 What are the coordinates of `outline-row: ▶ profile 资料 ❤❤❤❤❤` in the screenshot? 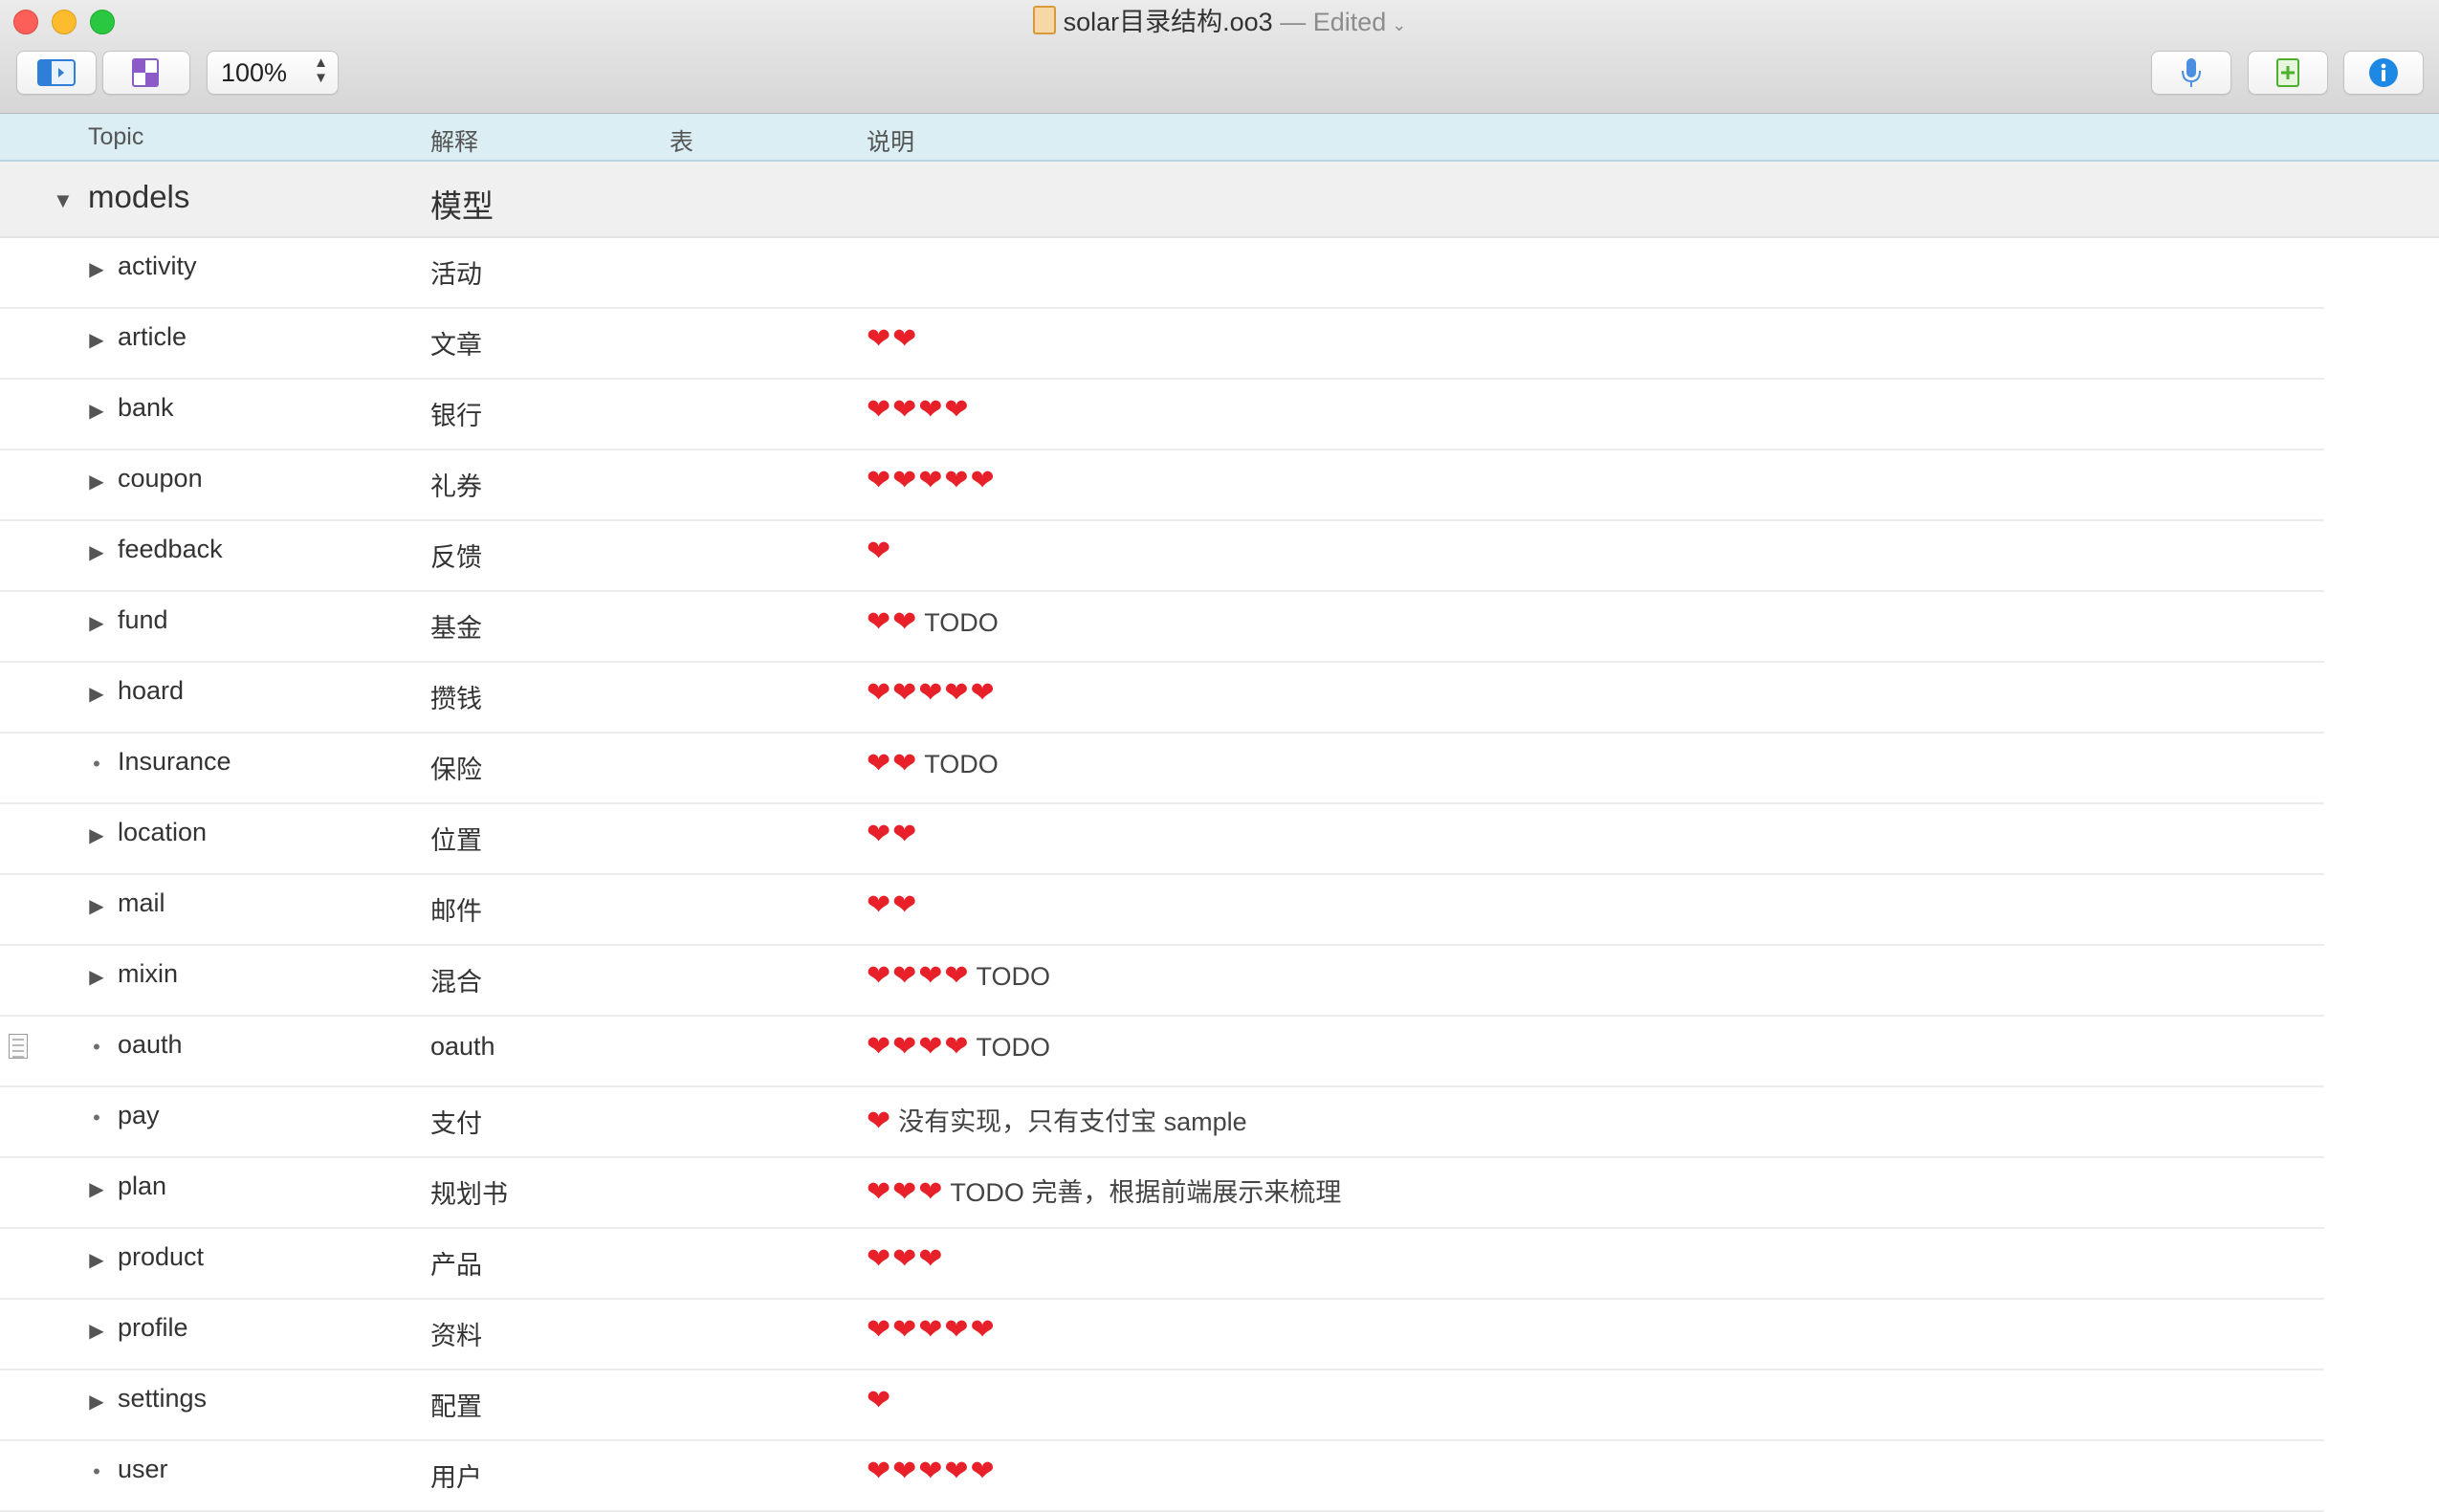 It's located at (1162, 1335).